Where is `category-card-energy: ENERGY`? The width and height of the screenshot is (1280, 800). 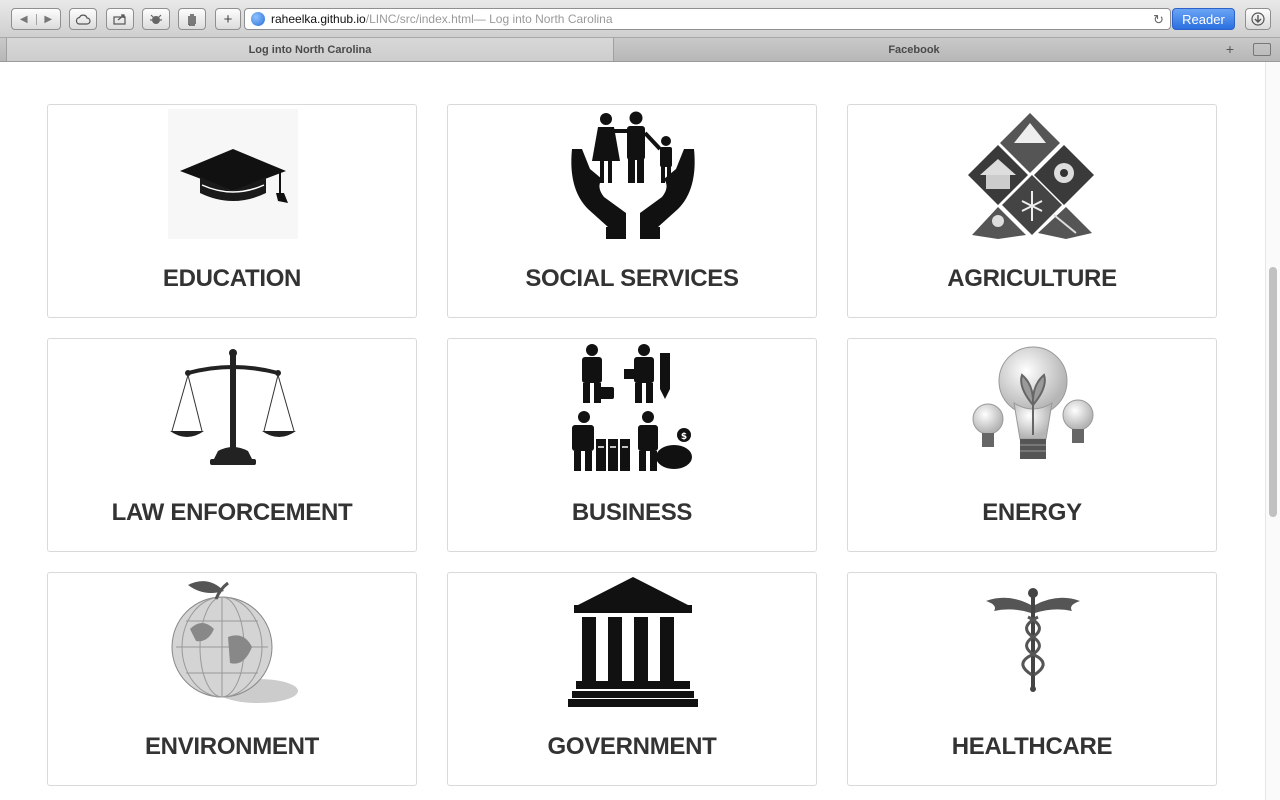
category-card-energy: ENERGY is located at coordinates (1032, 445).